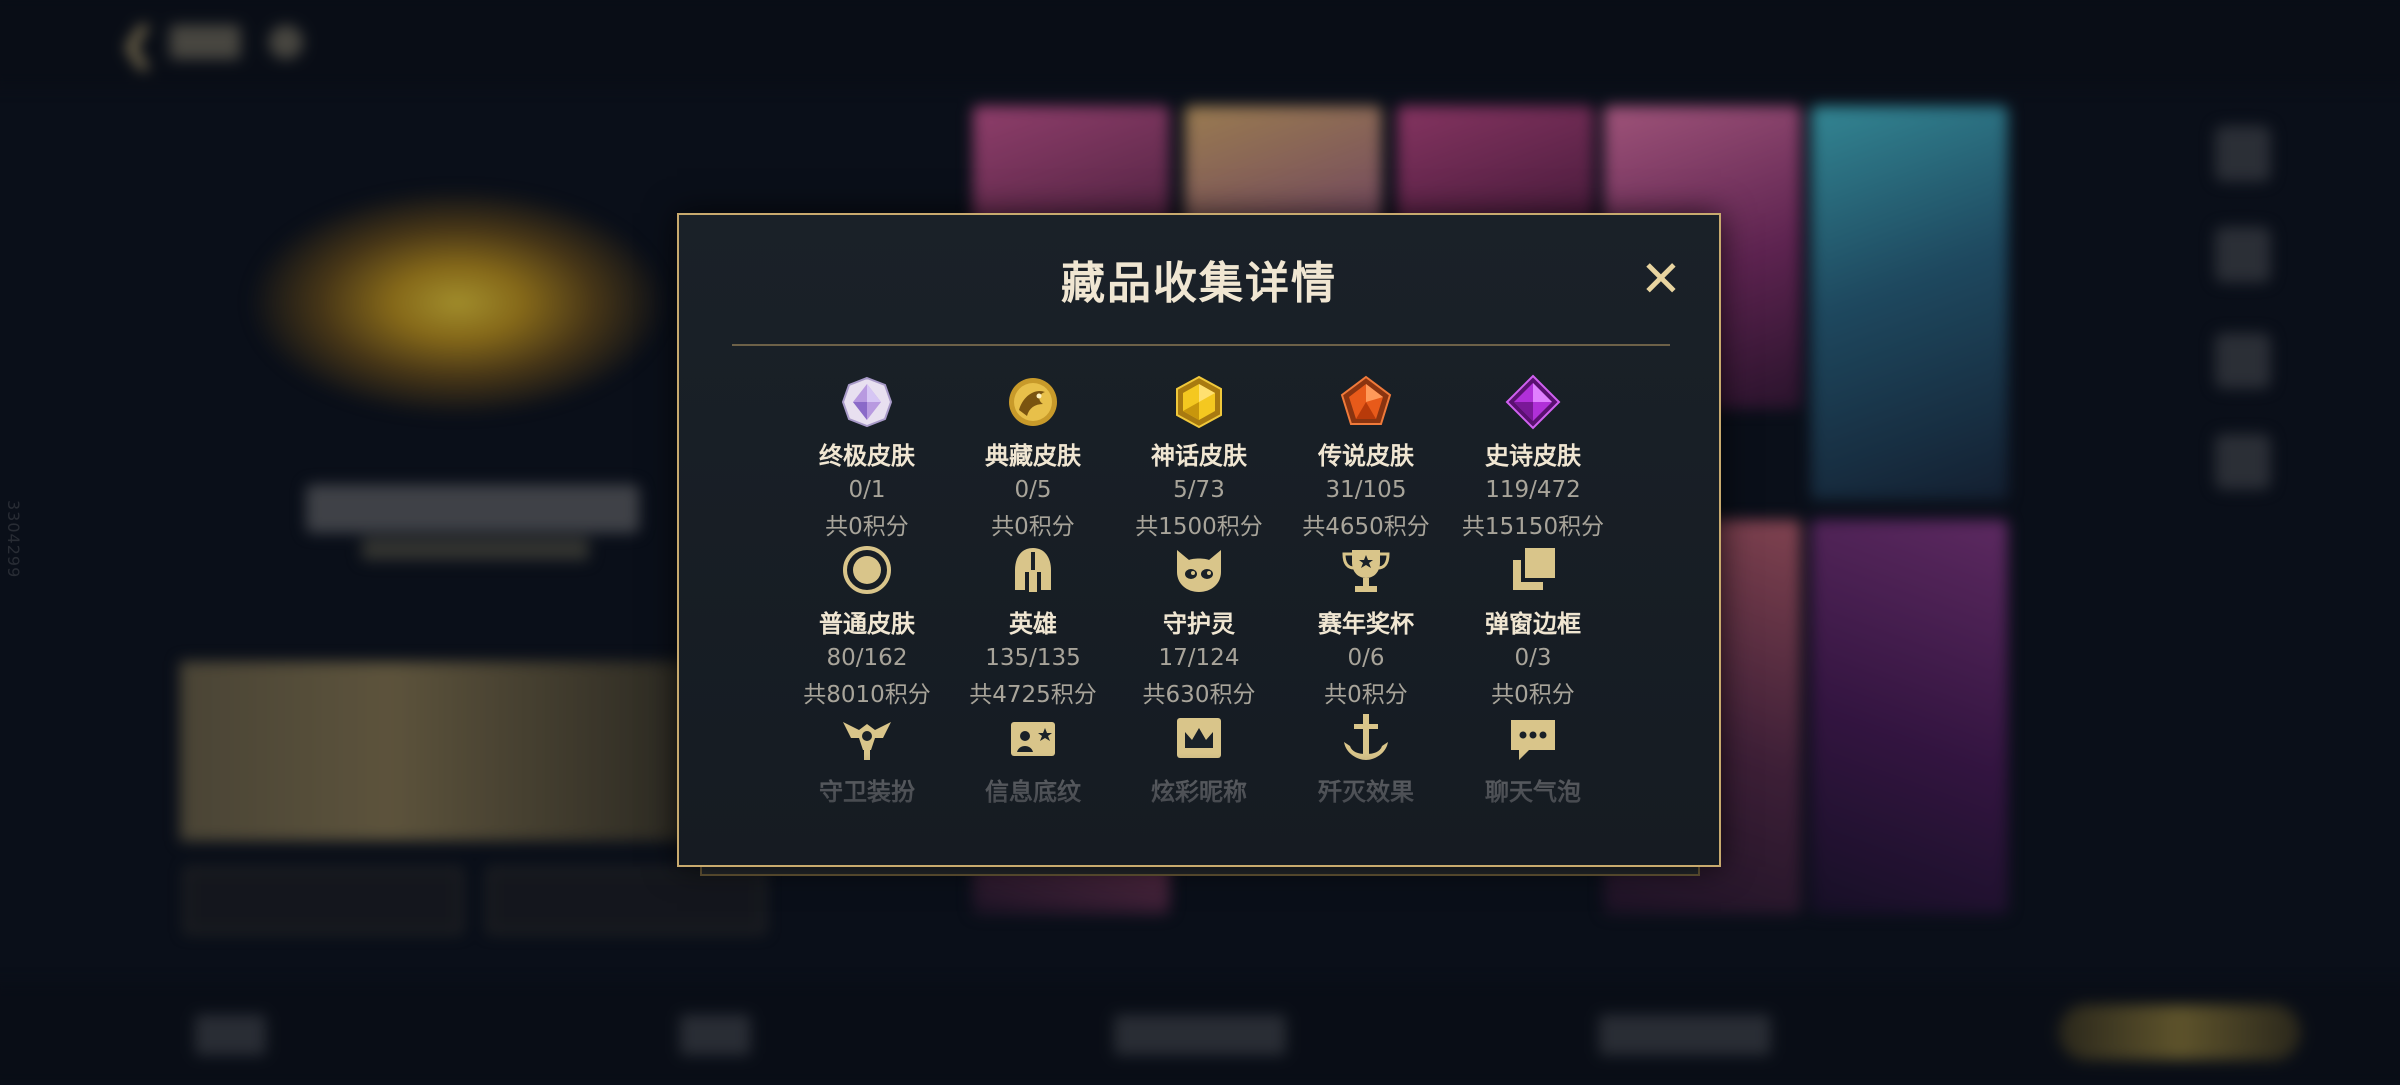 Image resolution: width=2400 pixels, height=1085 pixels. Describe the element at coordinates (867, 402) in the screenshot. I see `ultimate-skin-icon` at that location.